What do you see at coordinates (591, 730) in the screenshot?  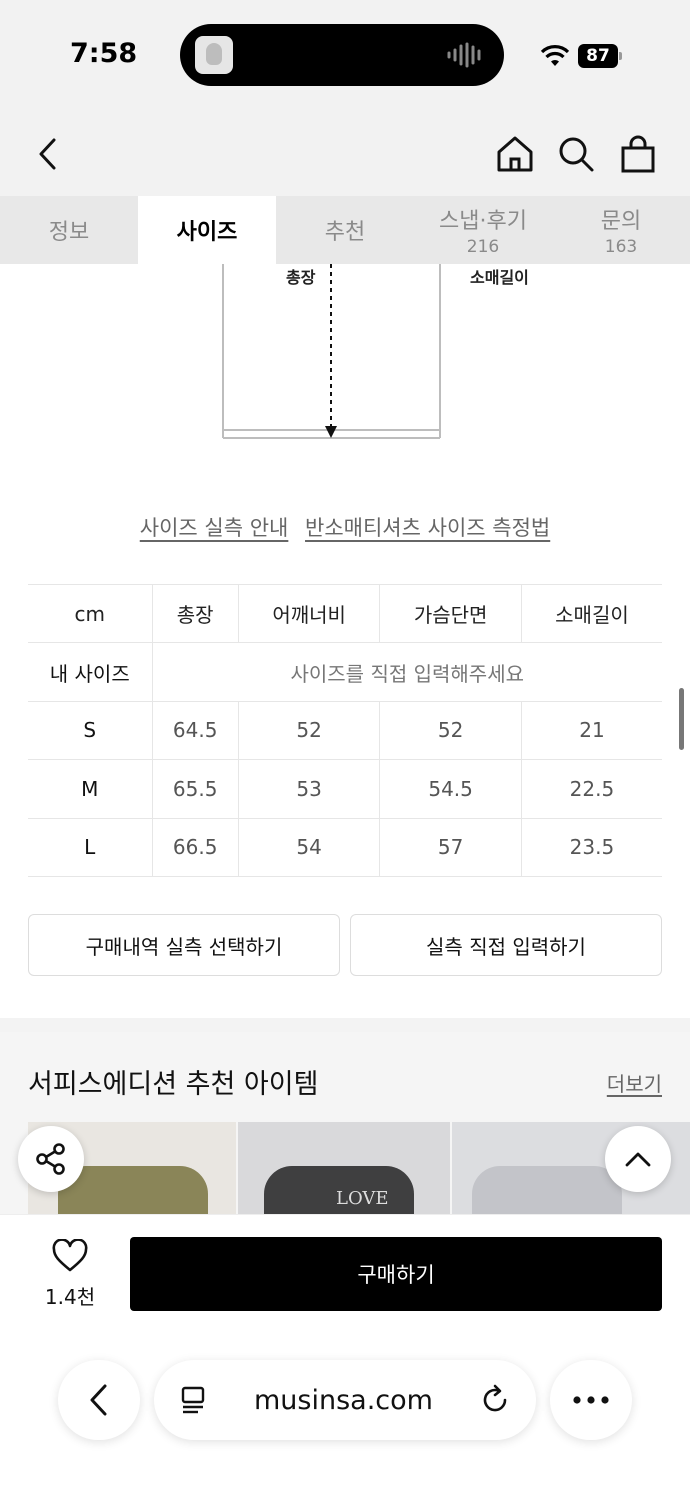 I see `table-cell: 21` at bounding box center [591, 730].